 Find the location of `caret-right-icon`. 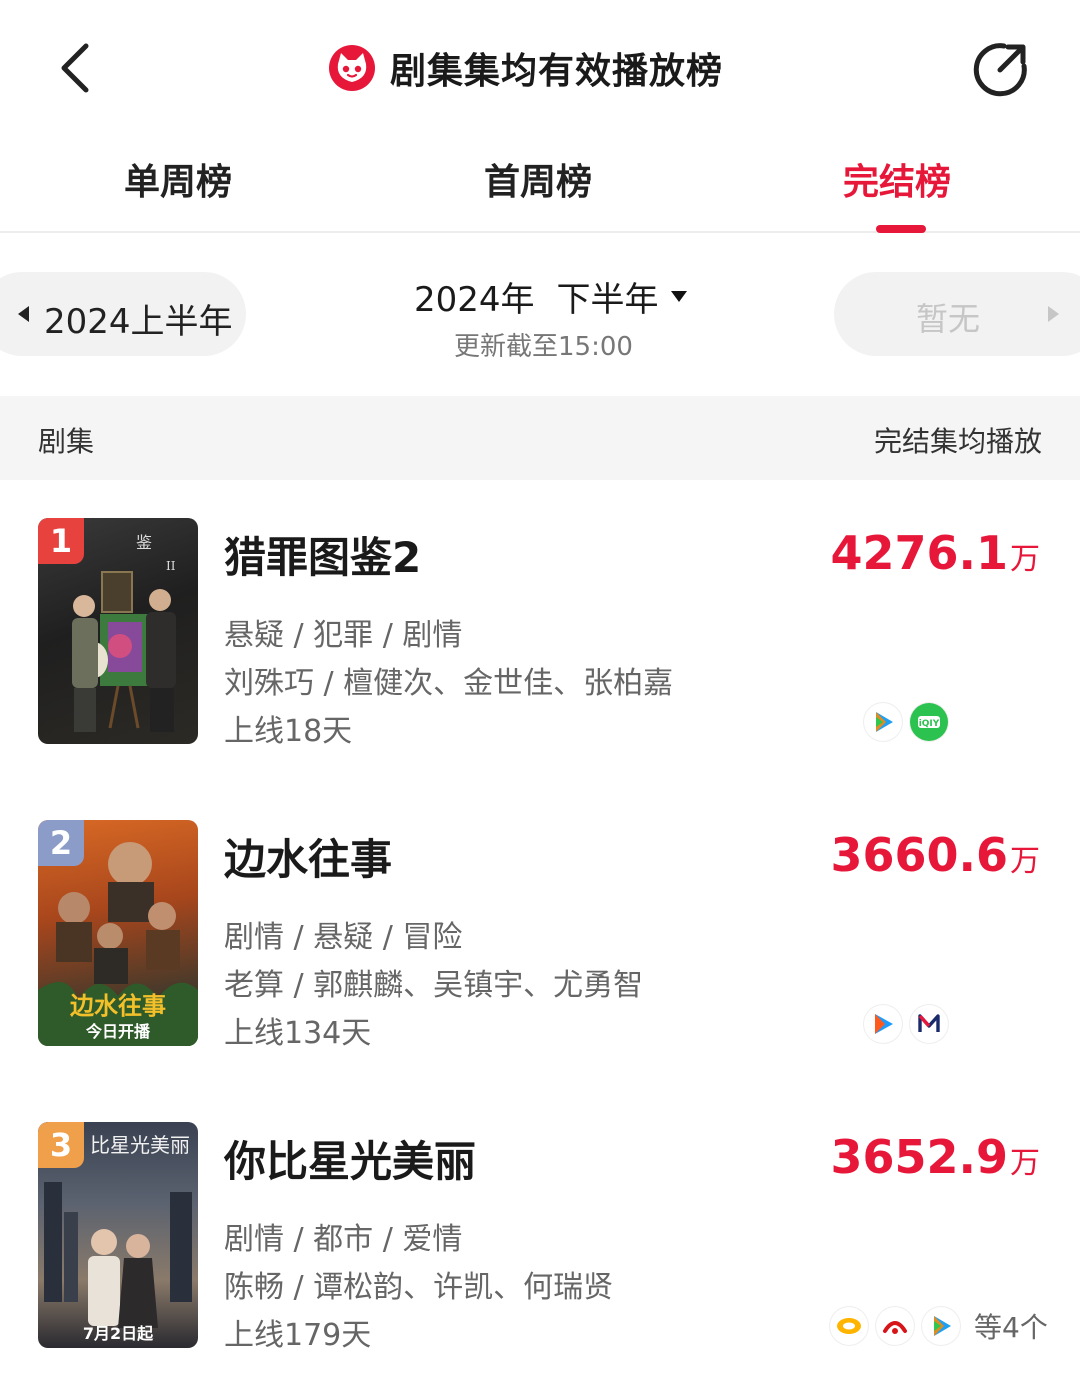

caret-right-icon is located at coordinates (1053, 314).